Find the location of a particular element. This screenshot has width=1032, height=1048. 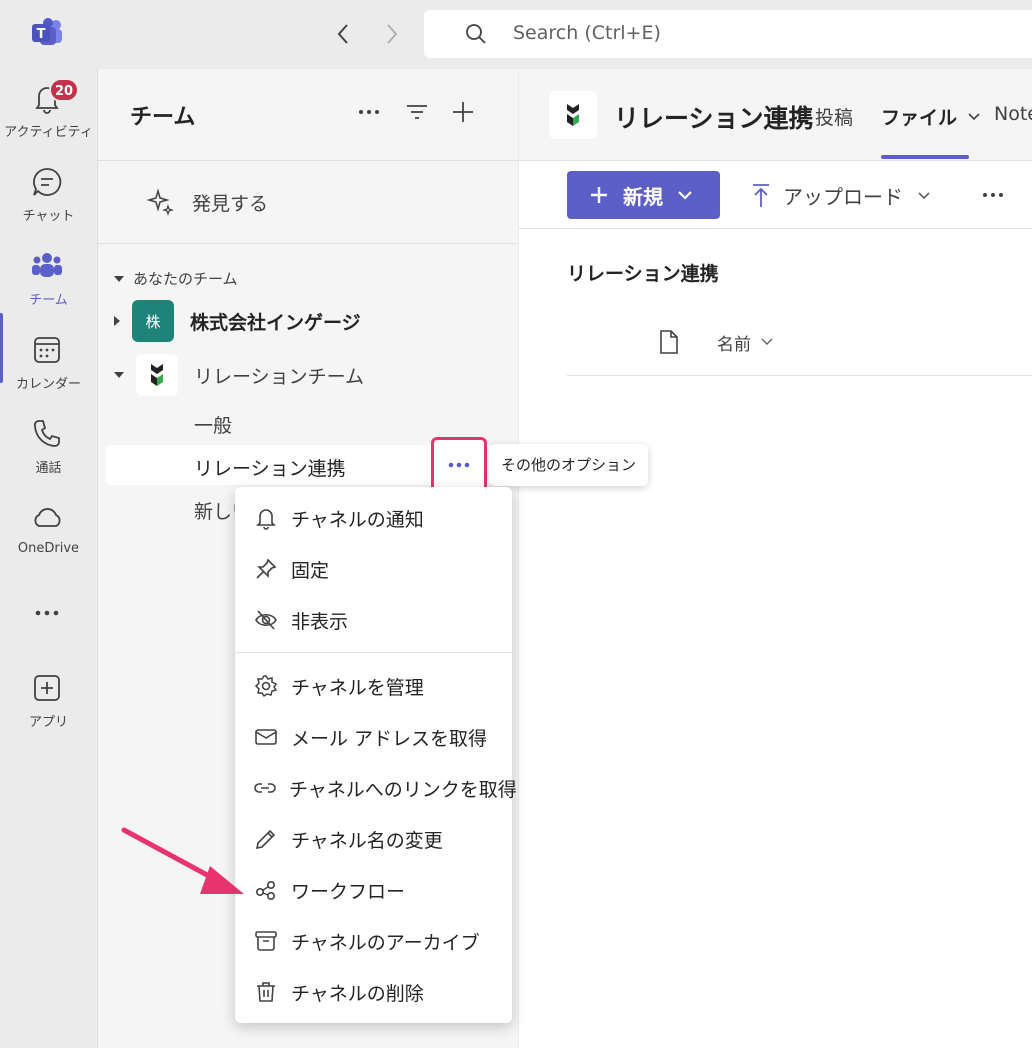

menu-item-get-link: チャネルへのリンクを取得 is located at coordinates (376, 788).